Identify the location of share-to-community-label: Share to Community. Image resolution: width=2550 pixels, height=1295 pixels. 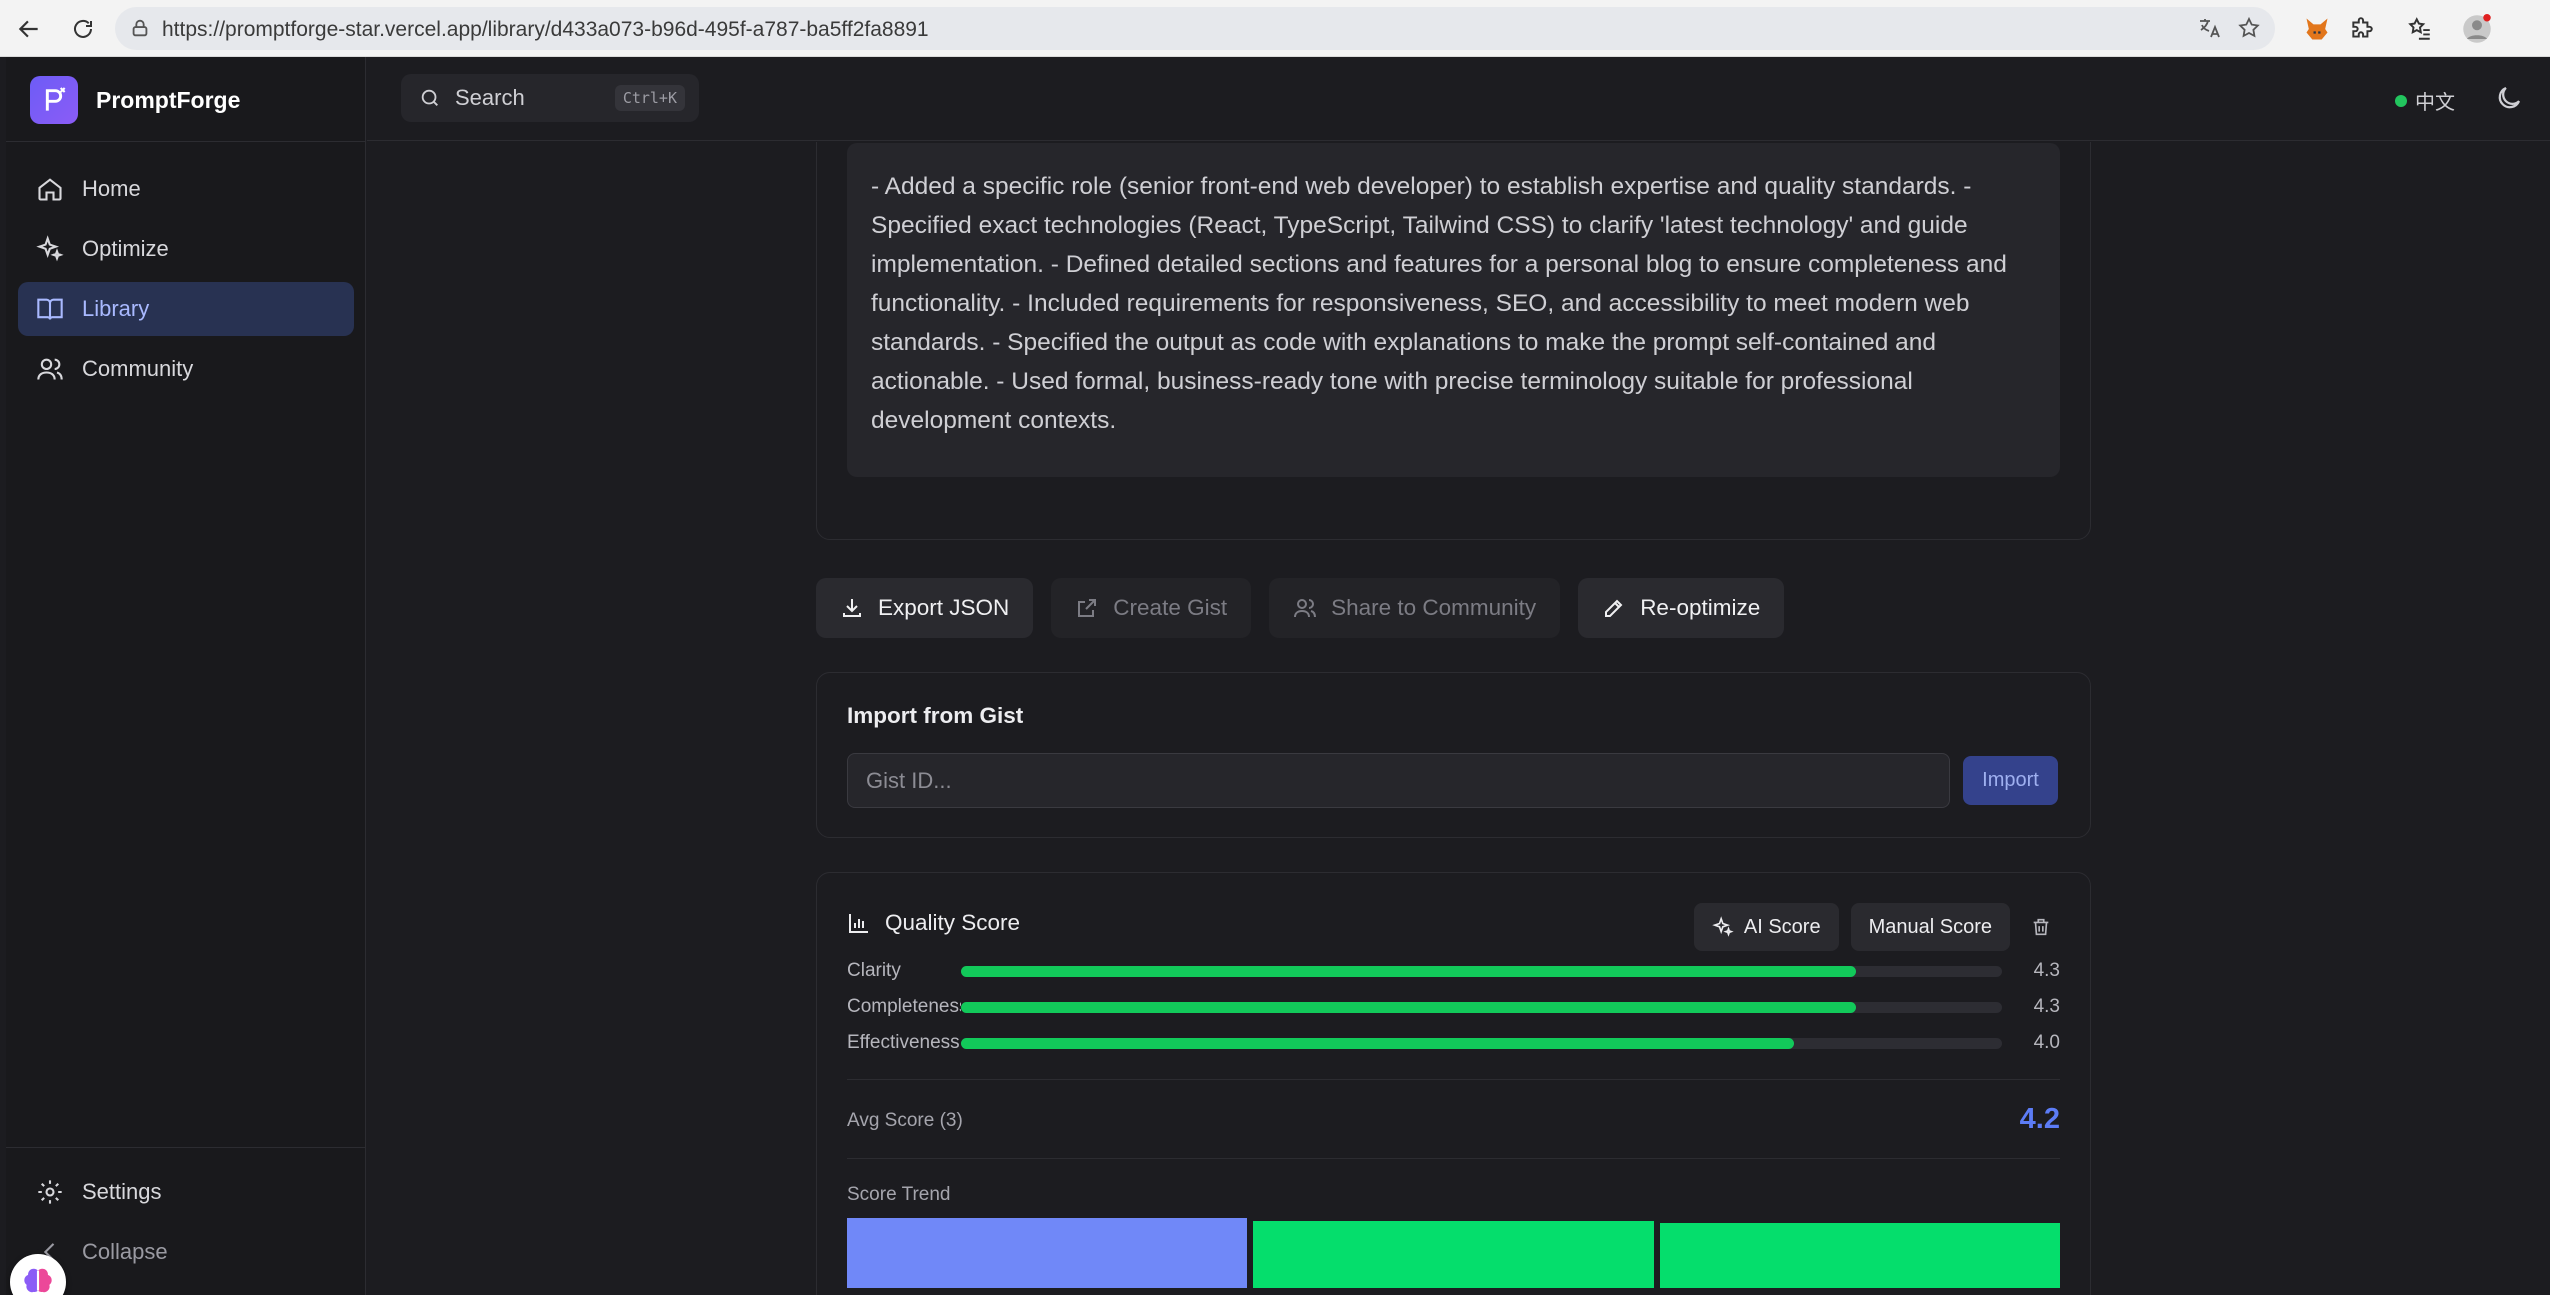
(1434, 607).